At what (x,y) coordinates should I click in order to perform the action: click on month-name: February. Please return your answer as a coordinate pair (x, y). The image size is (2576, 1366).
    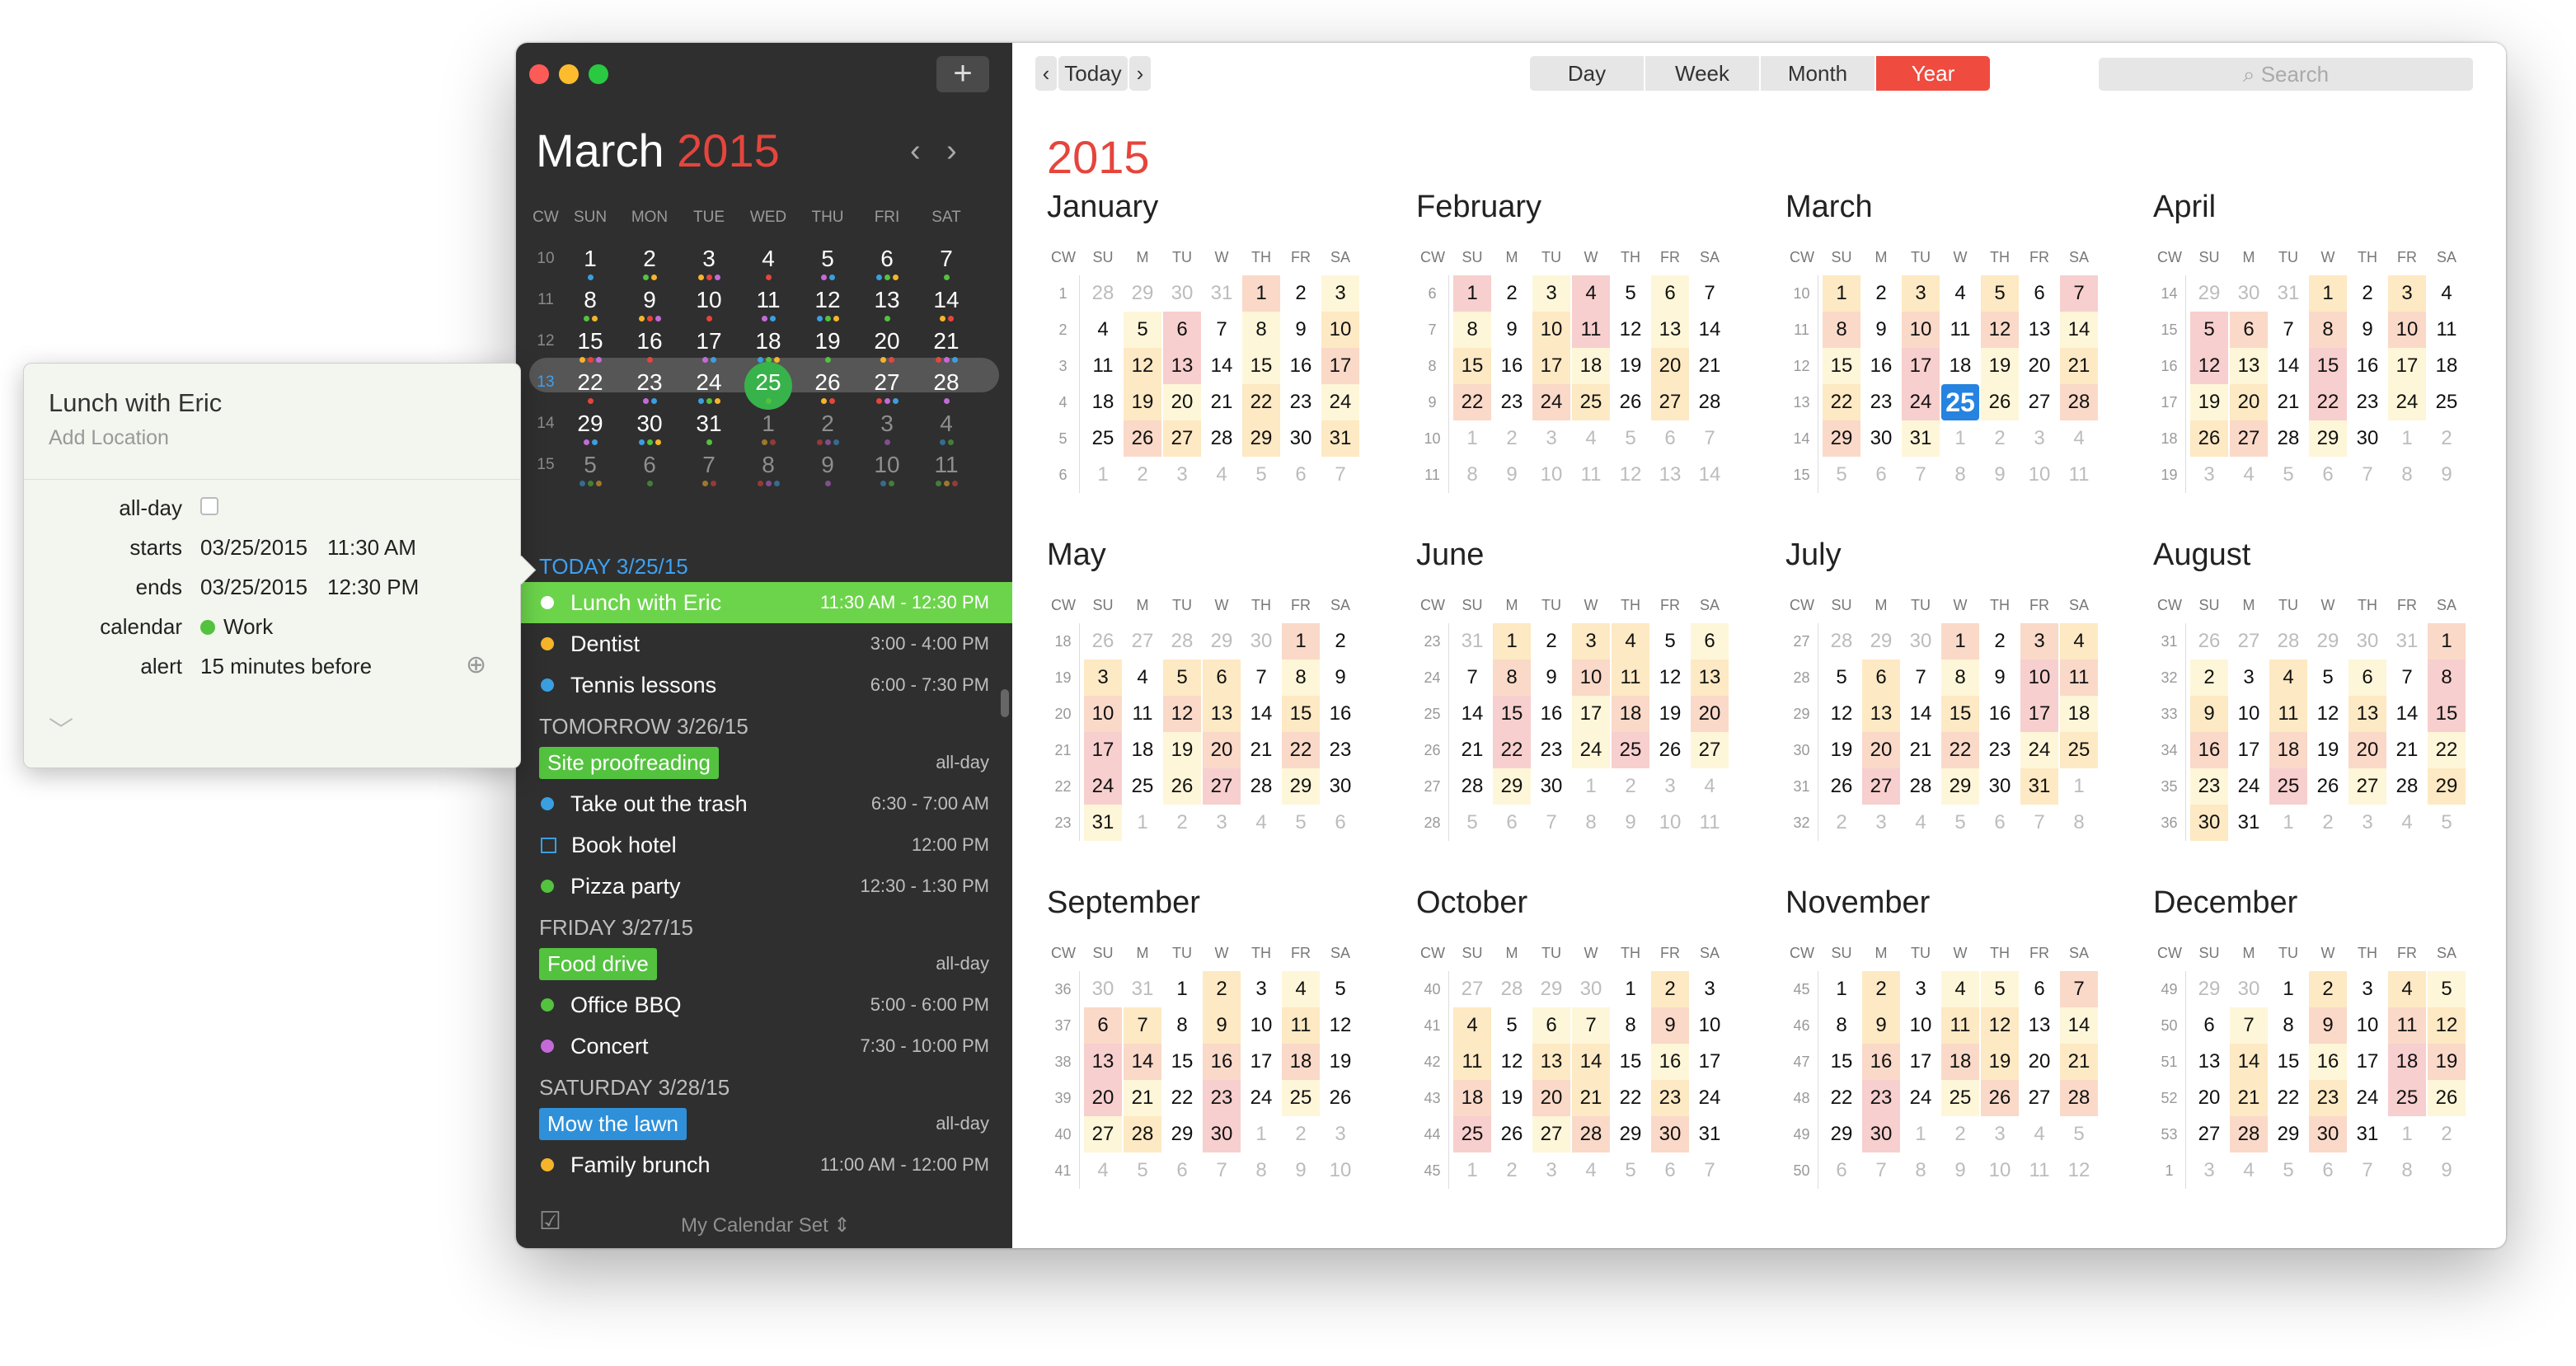
    Looking at the image, I should click on (1581, 210).